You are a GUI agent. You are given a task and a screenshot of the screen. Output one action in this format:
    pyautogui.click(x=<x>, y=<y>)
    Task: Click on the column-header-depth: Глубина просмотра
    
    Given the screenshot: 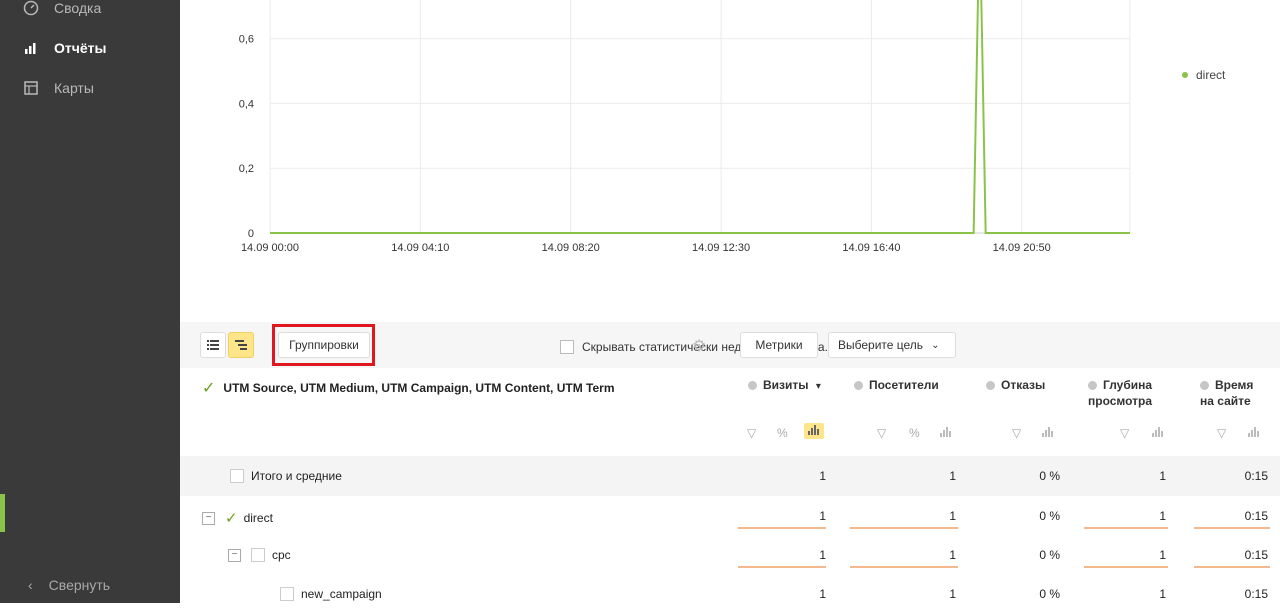 What is the action you would take?
    pyautogui.click(x=1127, y=393)
    